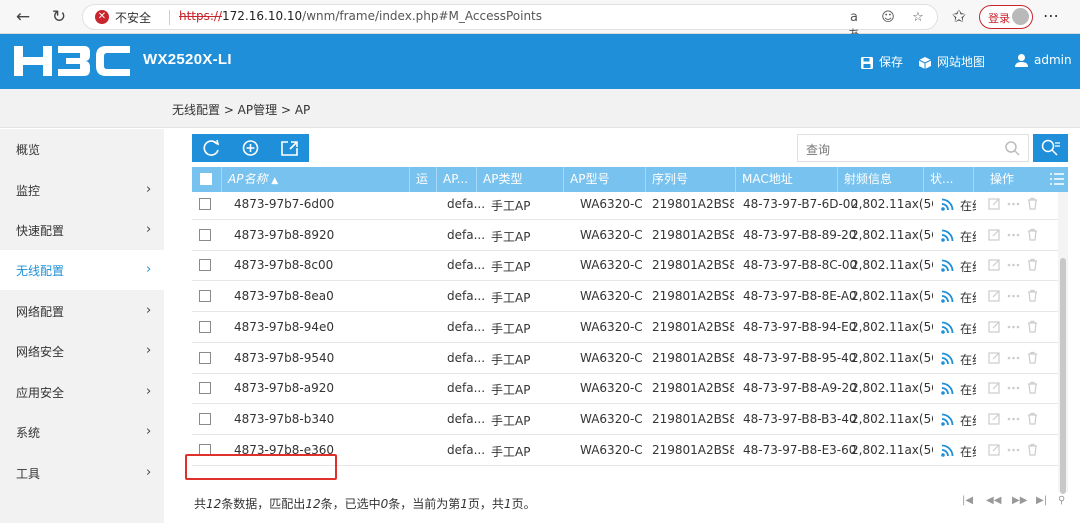 This screenshot has width=1080, height=523. I want to click on add-button, so click(250, 148).